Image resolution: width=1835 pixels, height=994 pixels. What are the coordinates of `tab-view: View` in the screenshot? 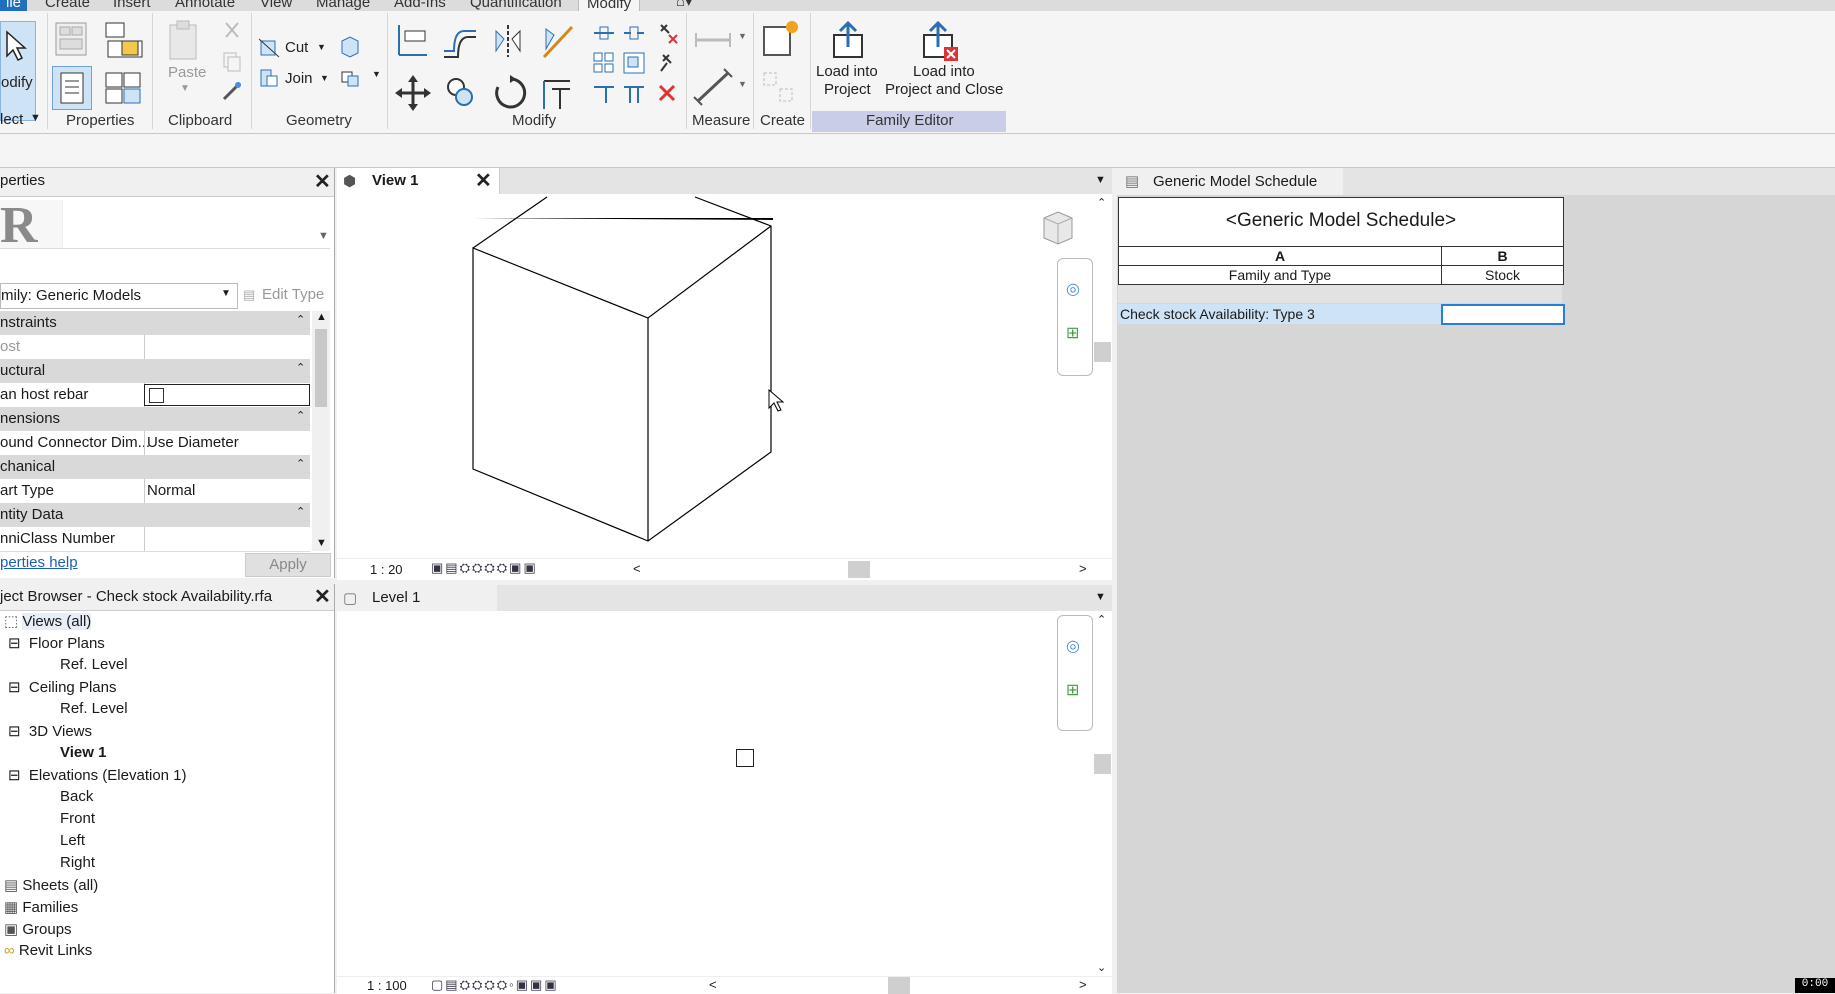 It's located at (276, 5).